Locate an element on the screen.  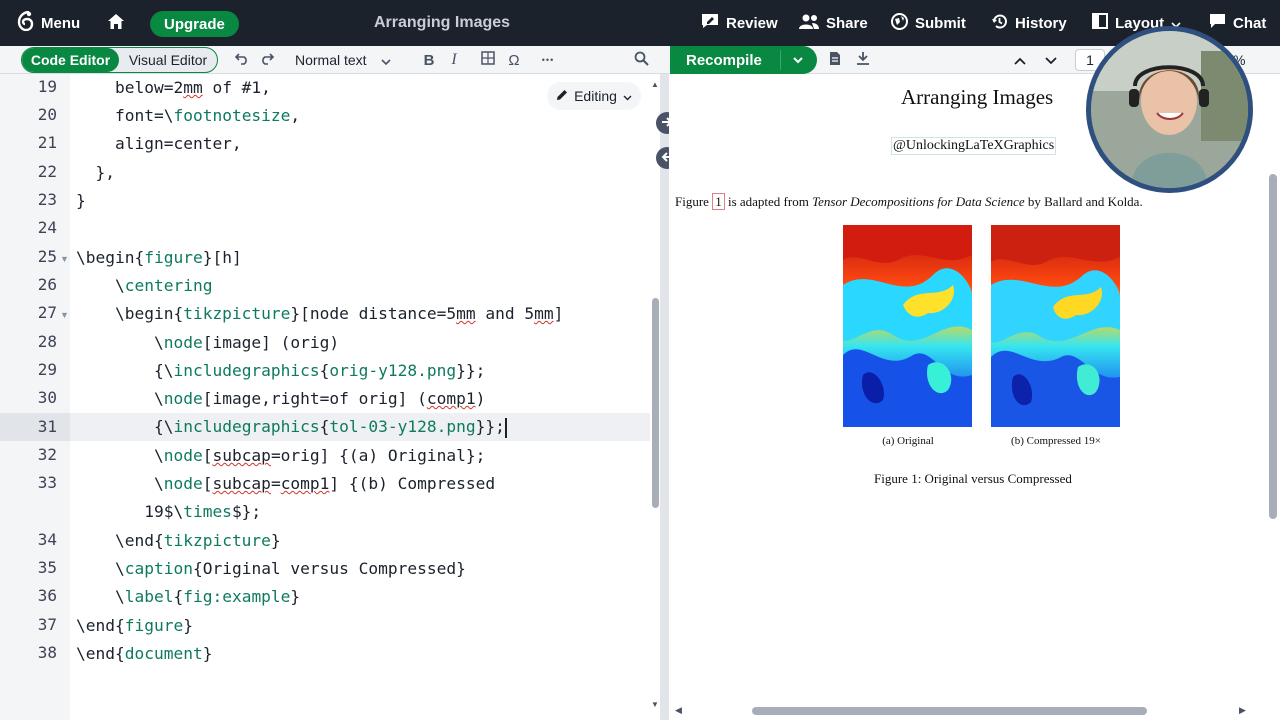
line-number: 32 is located at coordinates (47, 454).